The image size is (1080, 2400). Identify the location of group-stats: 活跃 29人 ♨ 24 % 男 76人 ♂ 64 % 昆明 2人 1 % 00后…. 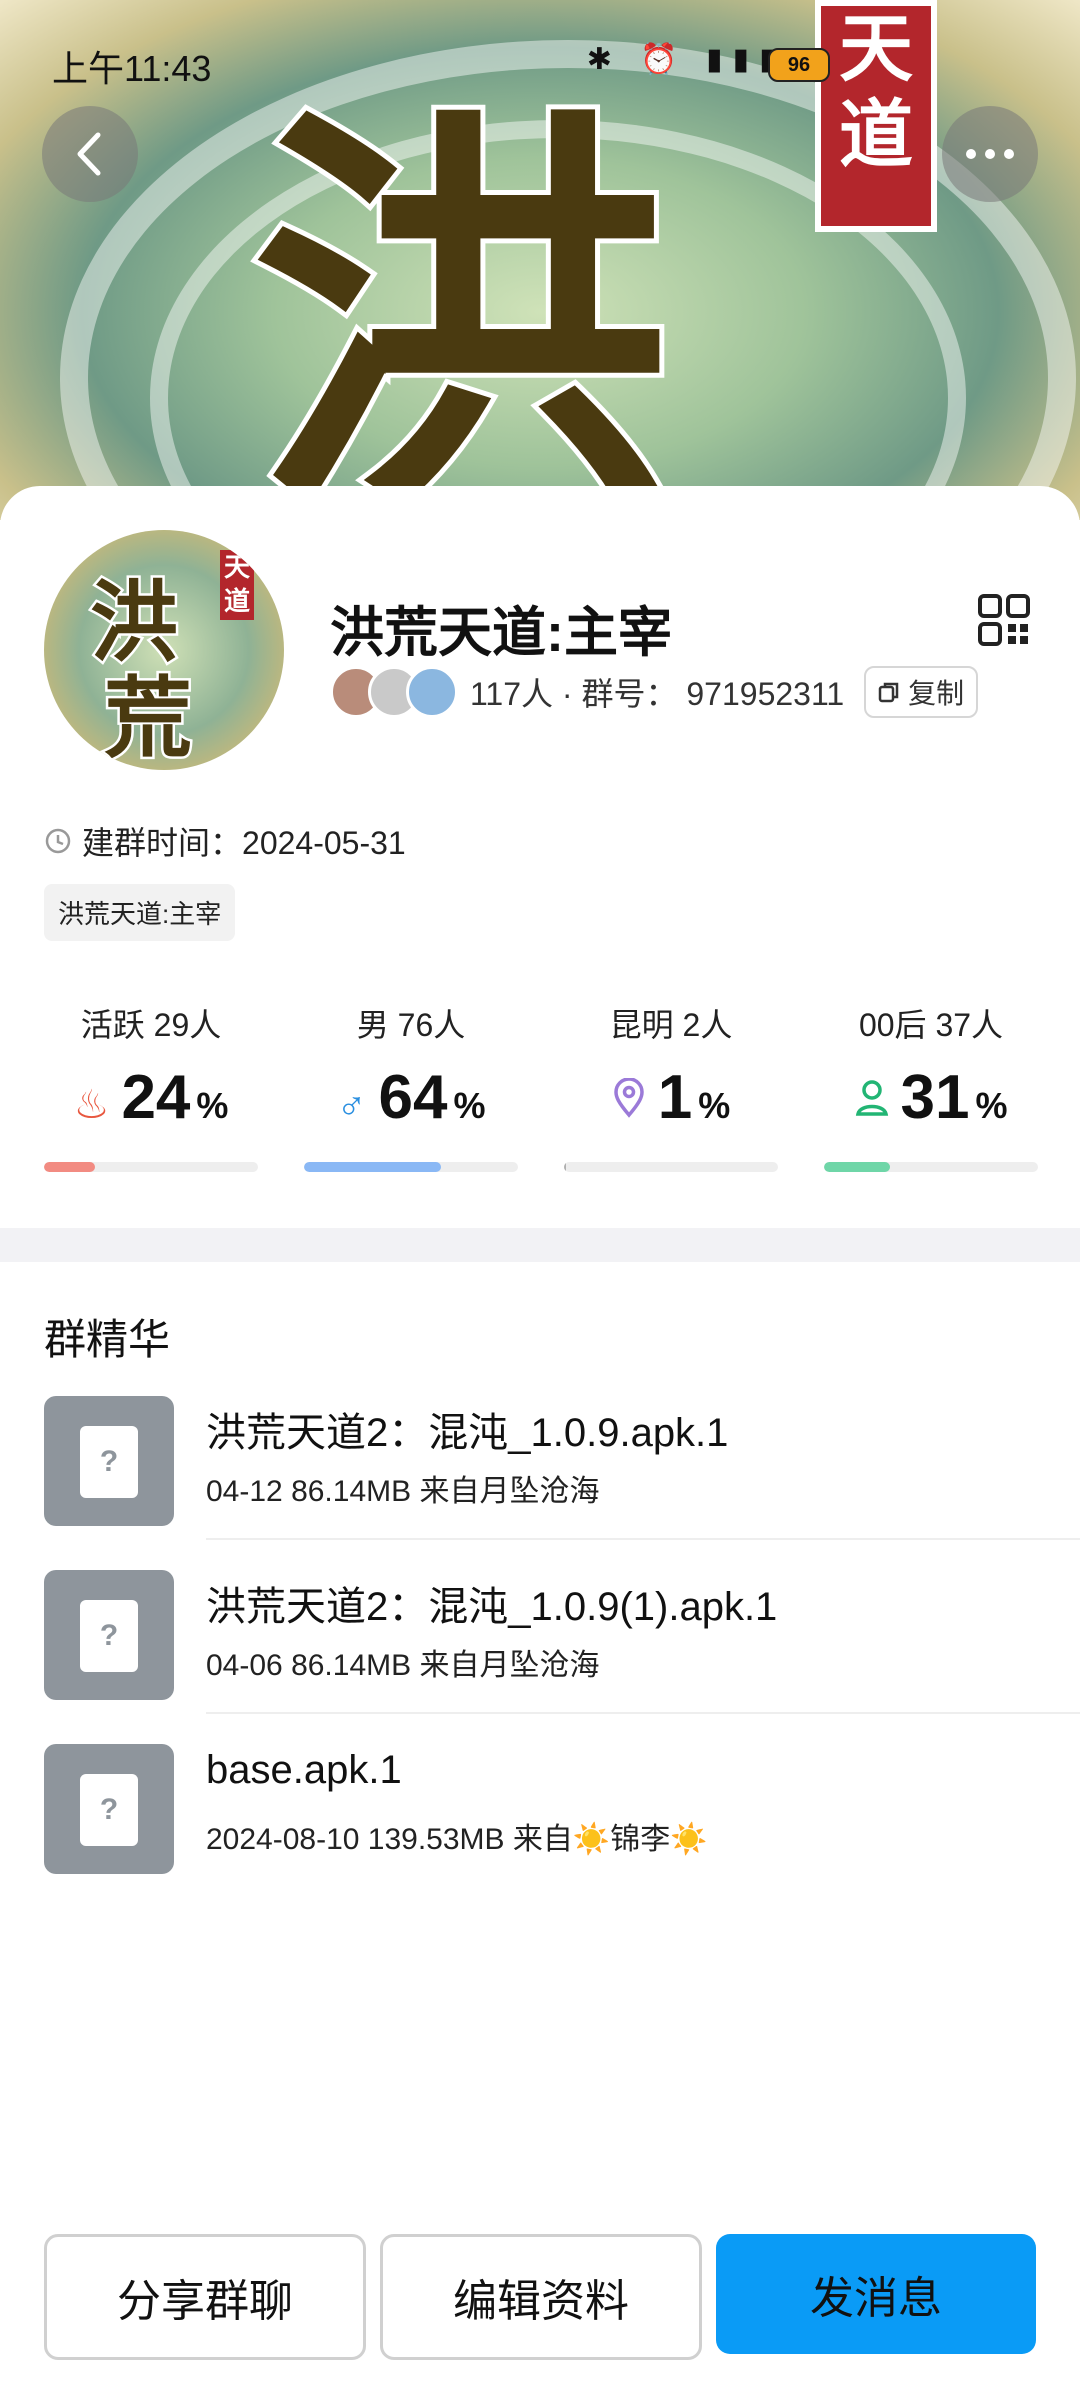
(541, 1090).